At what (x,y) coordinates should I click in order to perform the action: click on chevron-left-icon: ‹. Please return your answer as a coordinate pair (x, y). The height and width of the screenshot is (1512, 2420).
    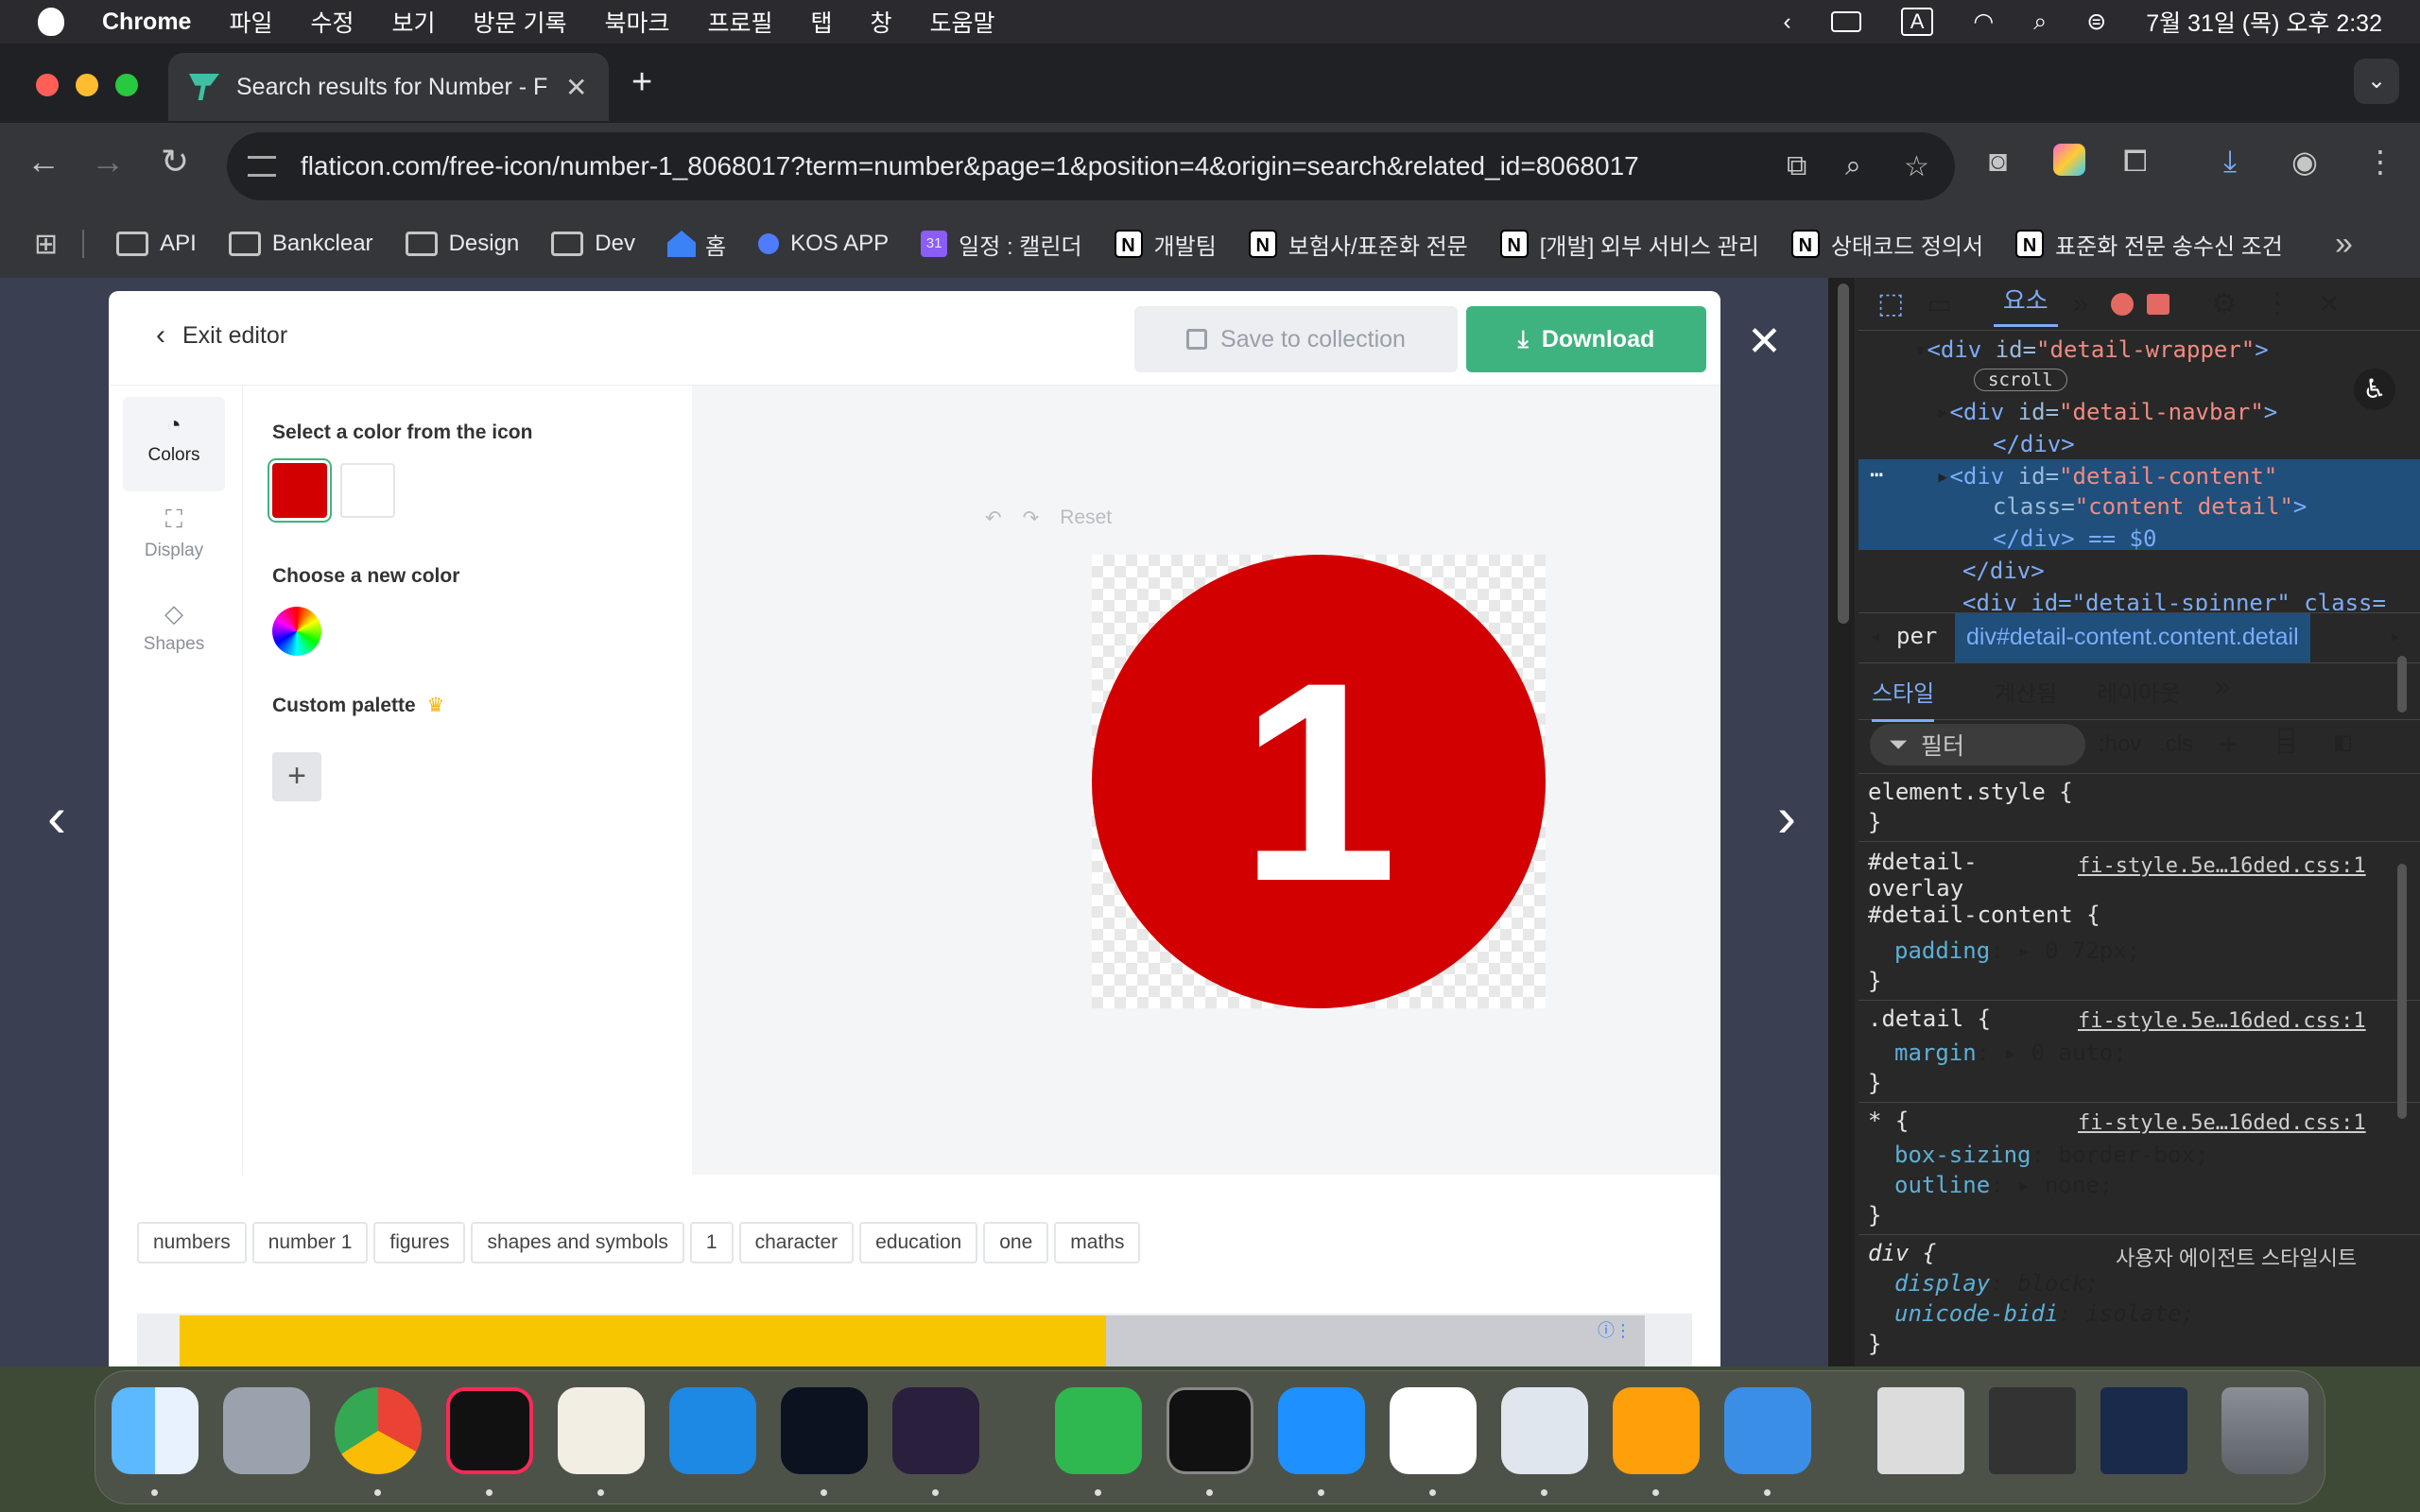
    Looking at the image, I should click on (1786, 22).